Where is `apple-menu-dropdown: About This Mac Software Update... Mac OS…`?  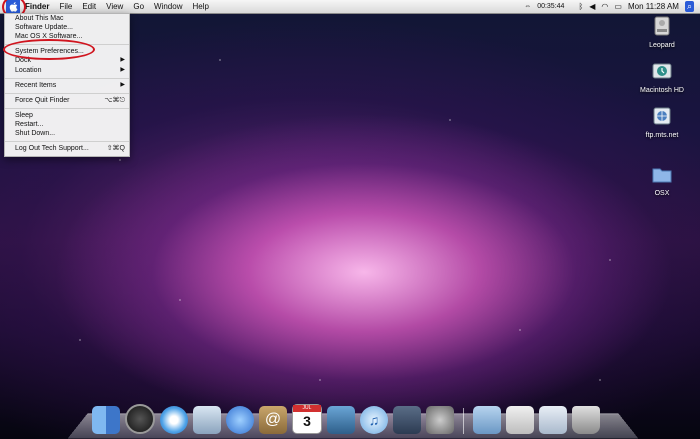 apple-menu-dropdown: About This Mac Software Update... Mac OS… is located at coordinates (67, 85).